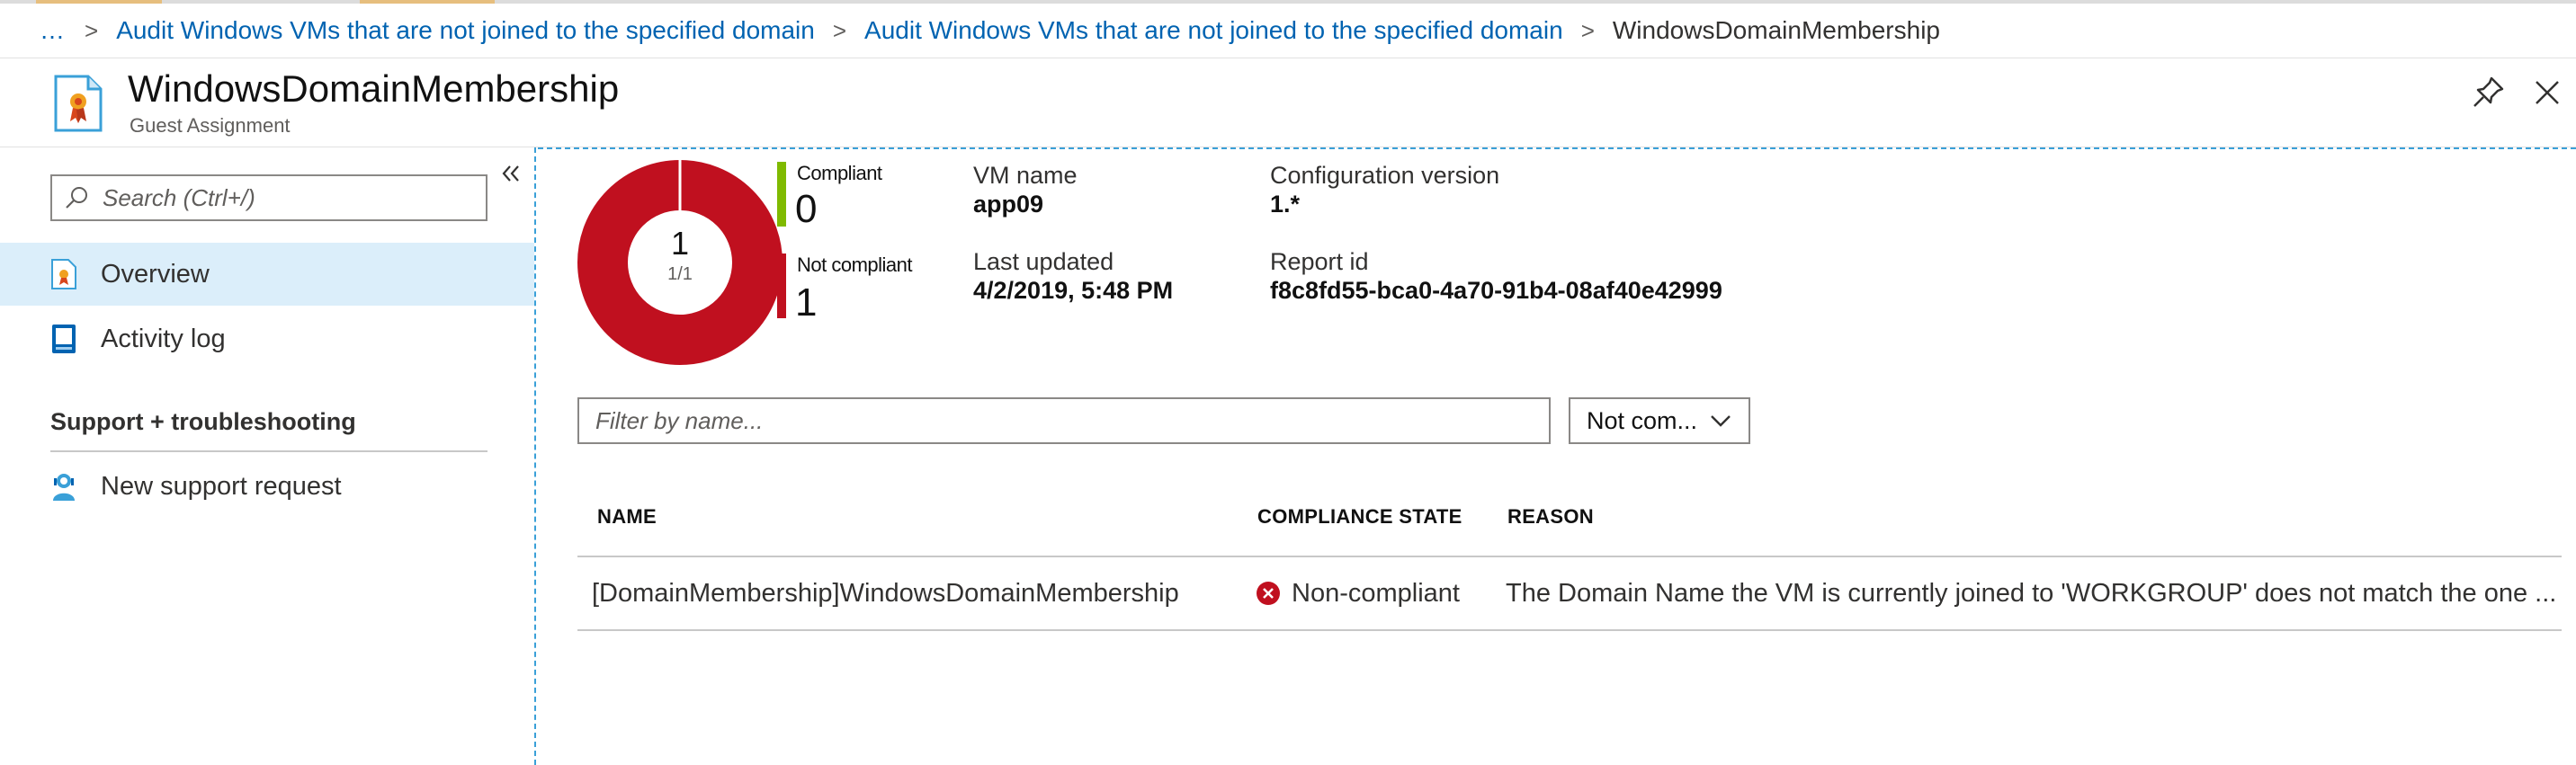  Describe the element at coordinates (64, 339) in the screenshot. I see `activity-log-icon` at that location.